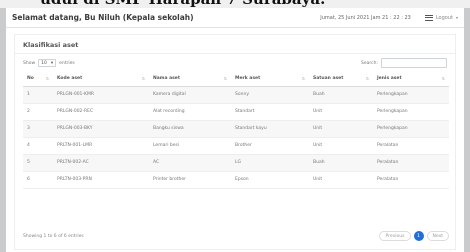  I want to click on search-label: Search:, so click(369, 63).